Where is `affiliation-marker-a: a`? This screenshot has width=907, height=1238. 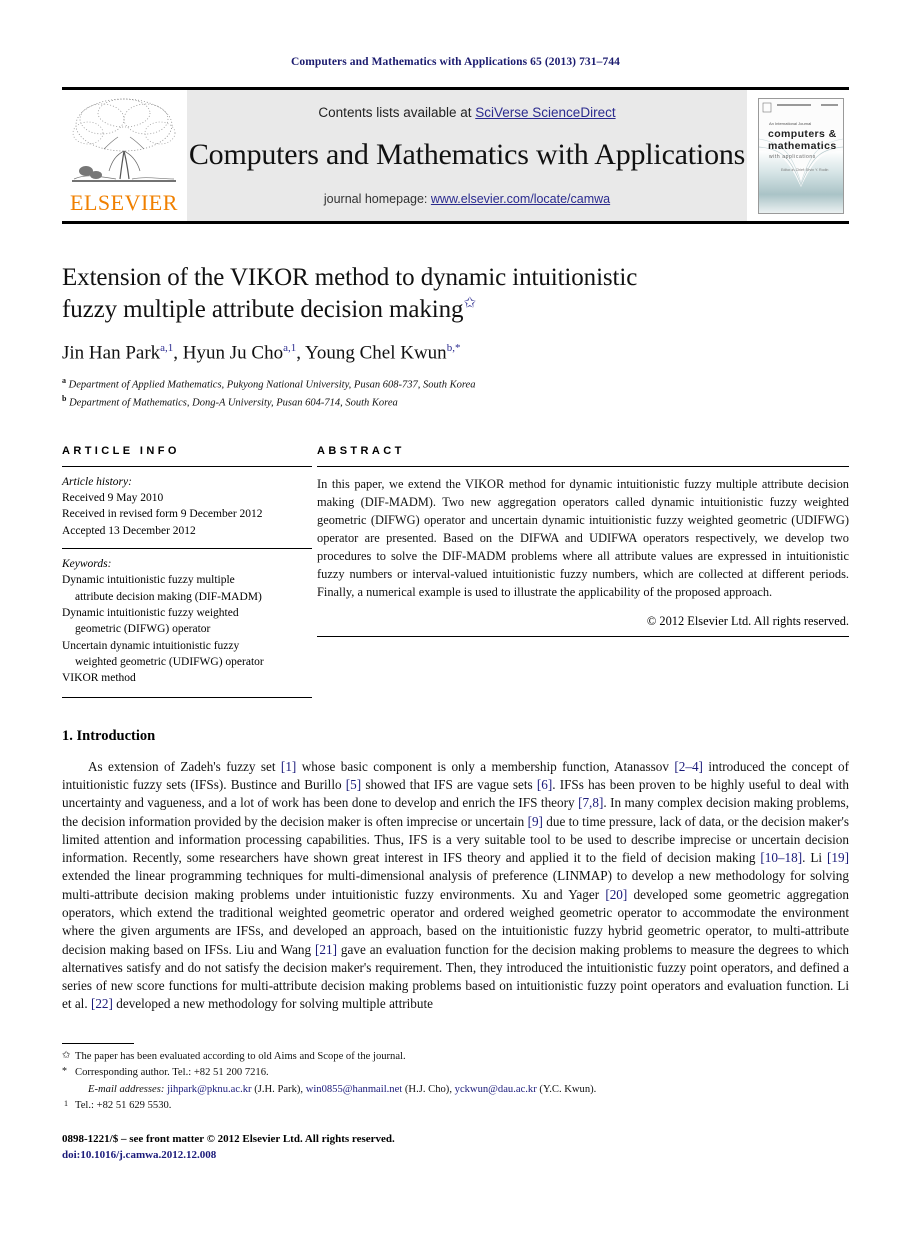 affiliation-marker-a: a is located at coordinates (64, 381).